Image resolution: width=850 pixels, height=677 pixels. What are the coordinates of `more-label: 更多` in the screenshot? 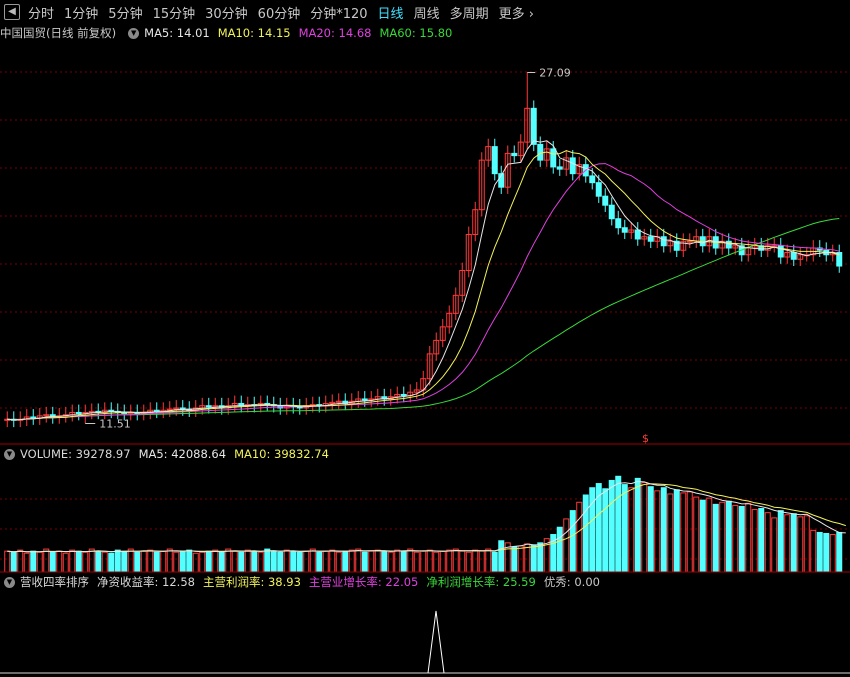 It's located at (511, 14).